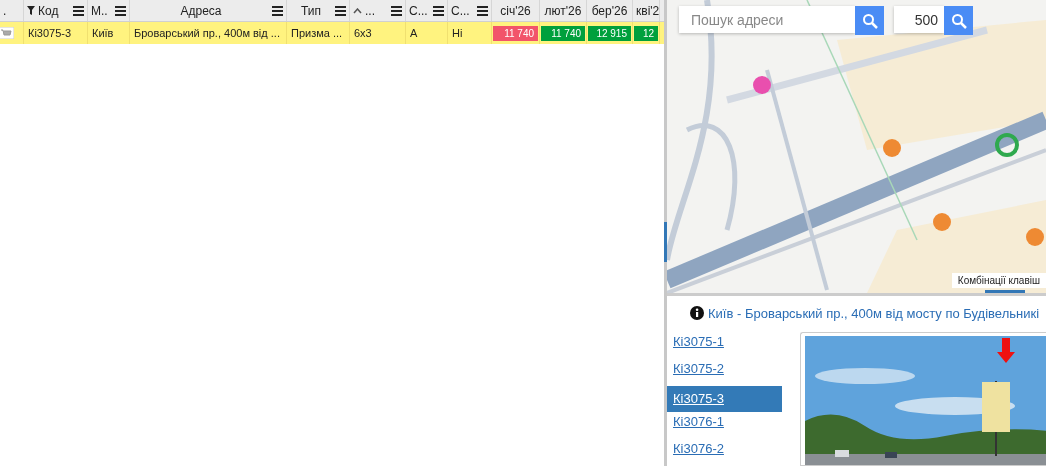 This screenshot has width=1046, height=466. I want to click on table-cell: Кі3075-3, so click(50, 33).